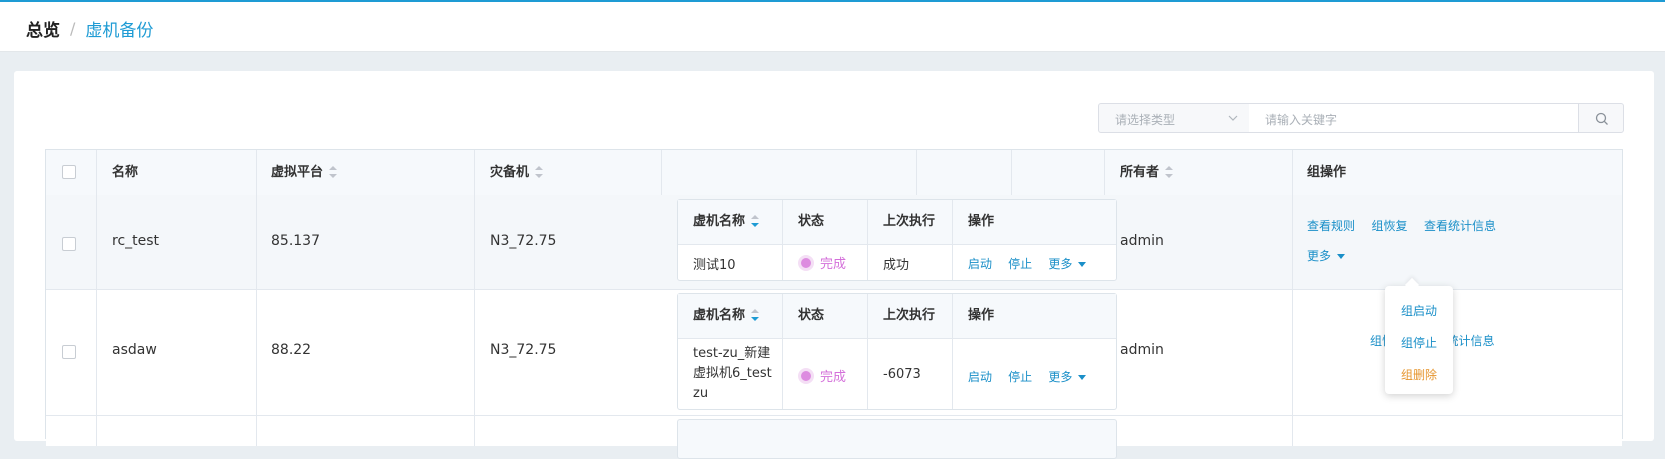 This screenshot has height=459, width=1665. I want to click on row-name: asdaw, so click(134, 350).